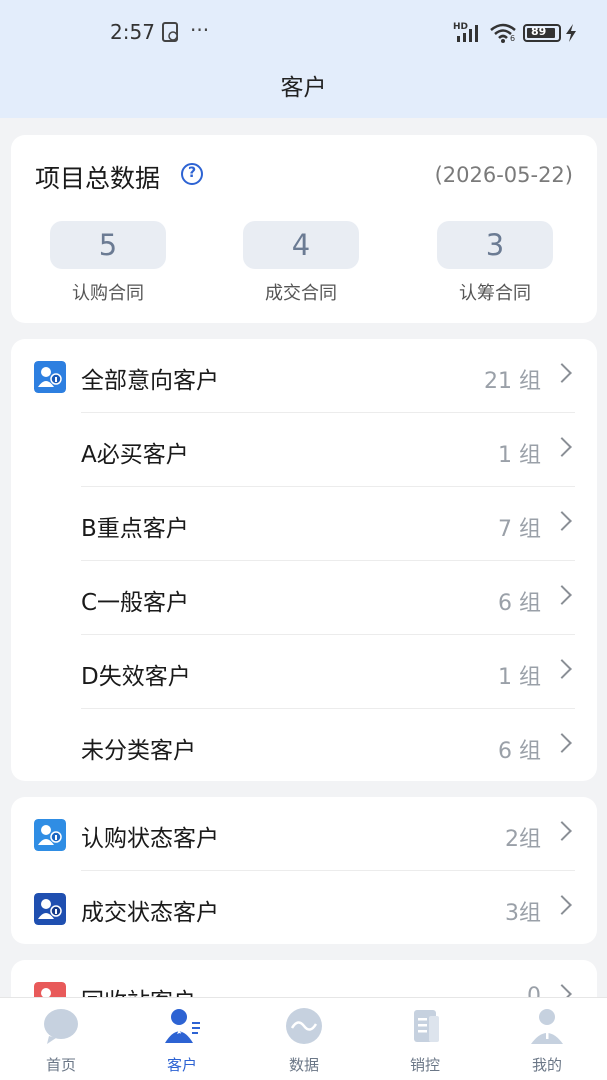 This screenshot has width=607, height=1080. I want to click on stat-pledge-contracts: 3 认筹合同, so click(495, 263).